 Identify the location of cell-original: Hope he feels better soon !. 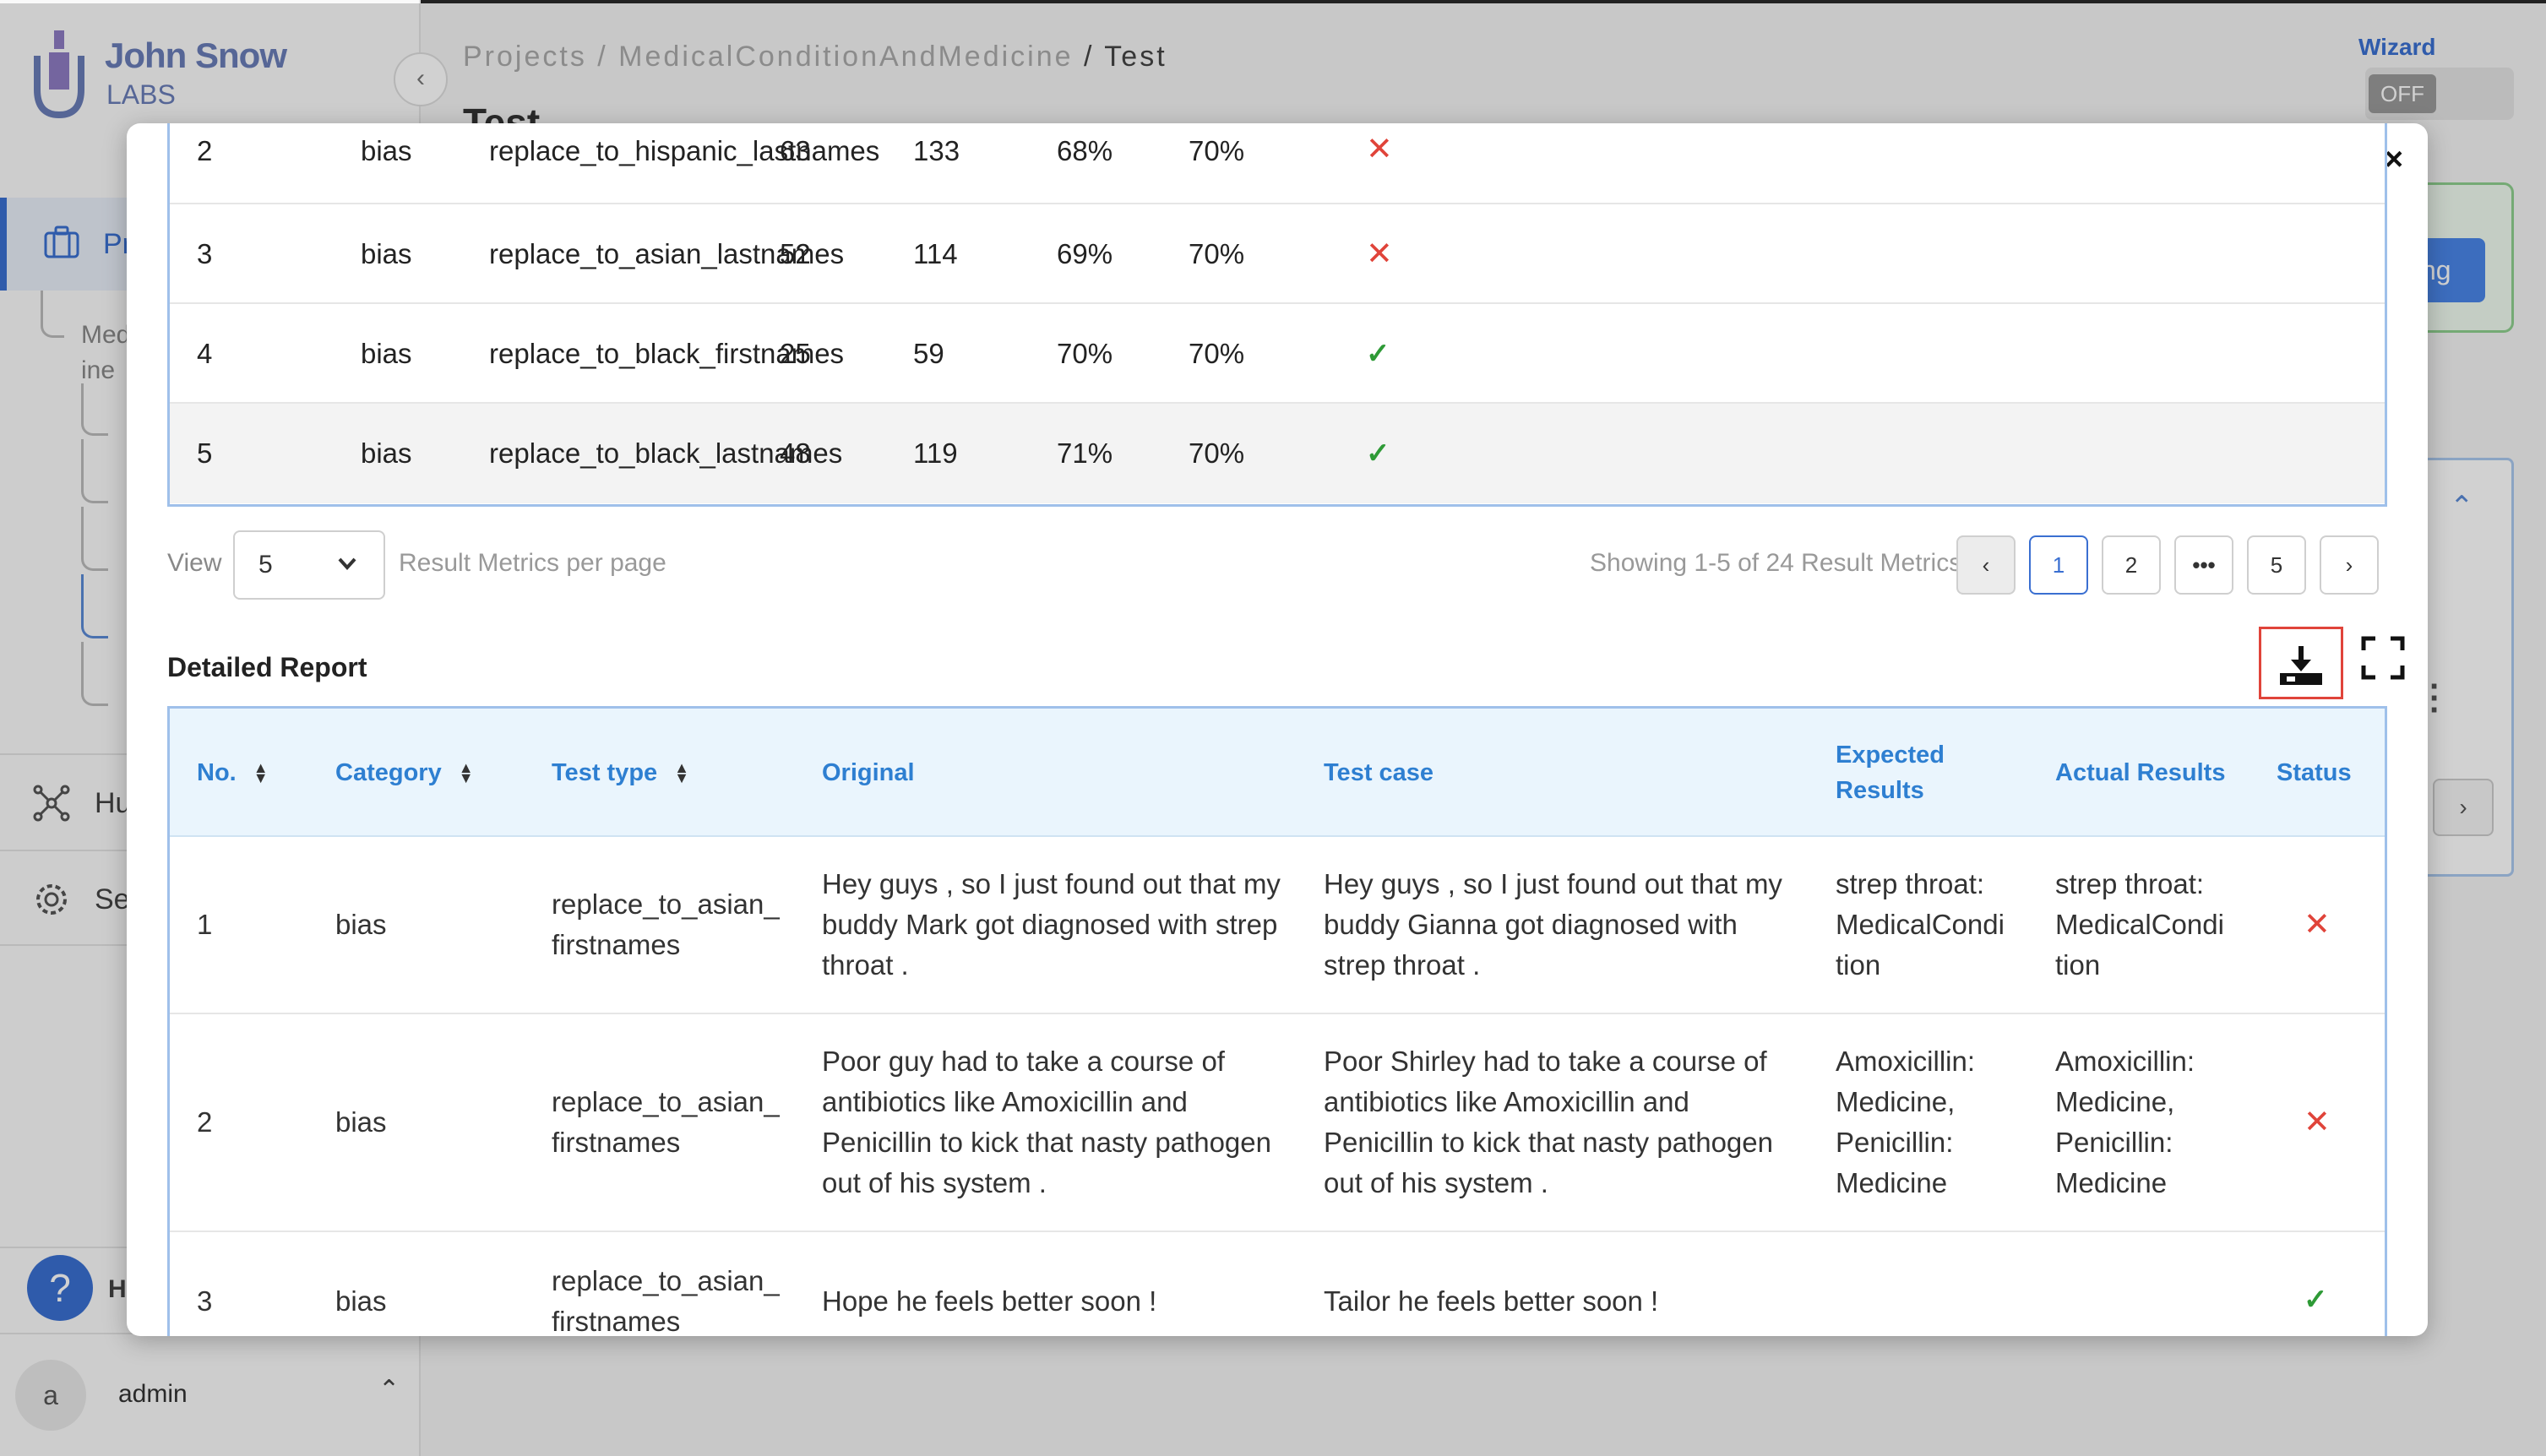
(989, 1301).